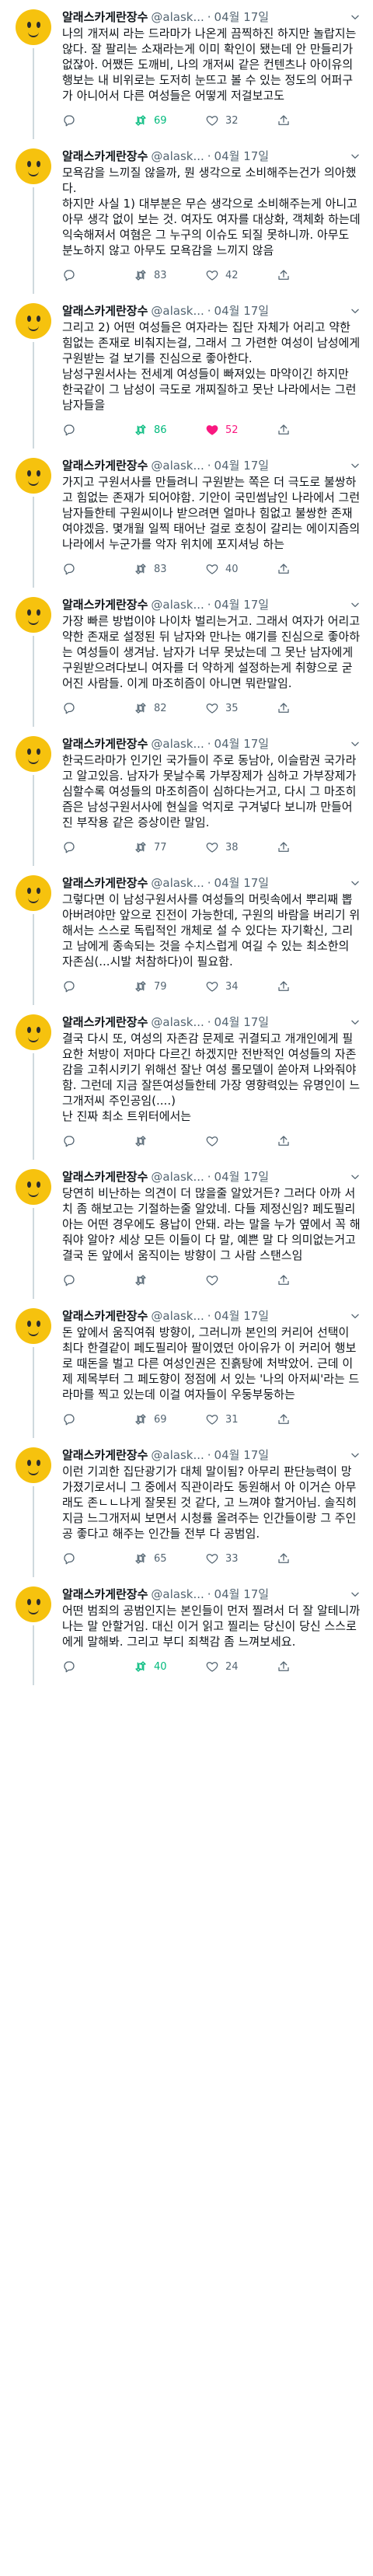  What do you see at coordinates (241, 986) in the screenshot?
I see `like-button: 34` at bounding box center [241, 986].